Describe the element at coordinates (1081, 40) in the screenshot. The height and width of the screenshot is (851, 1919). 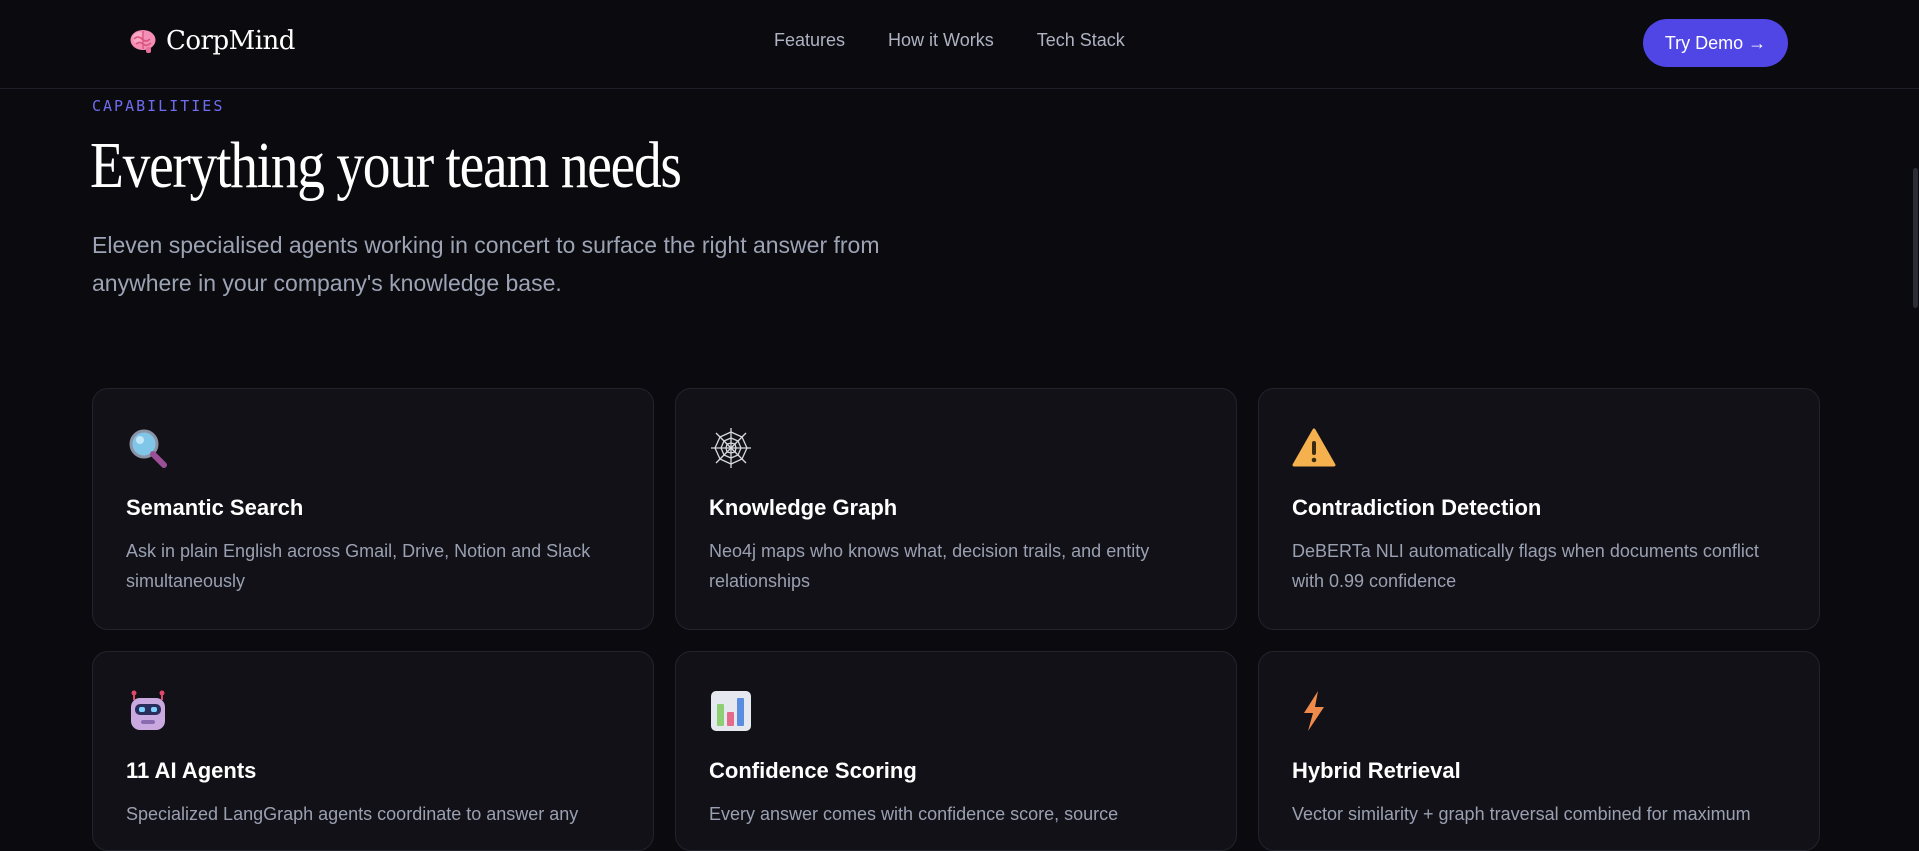
I see `nav-link-tech-stack: Tech Stack` at that location.